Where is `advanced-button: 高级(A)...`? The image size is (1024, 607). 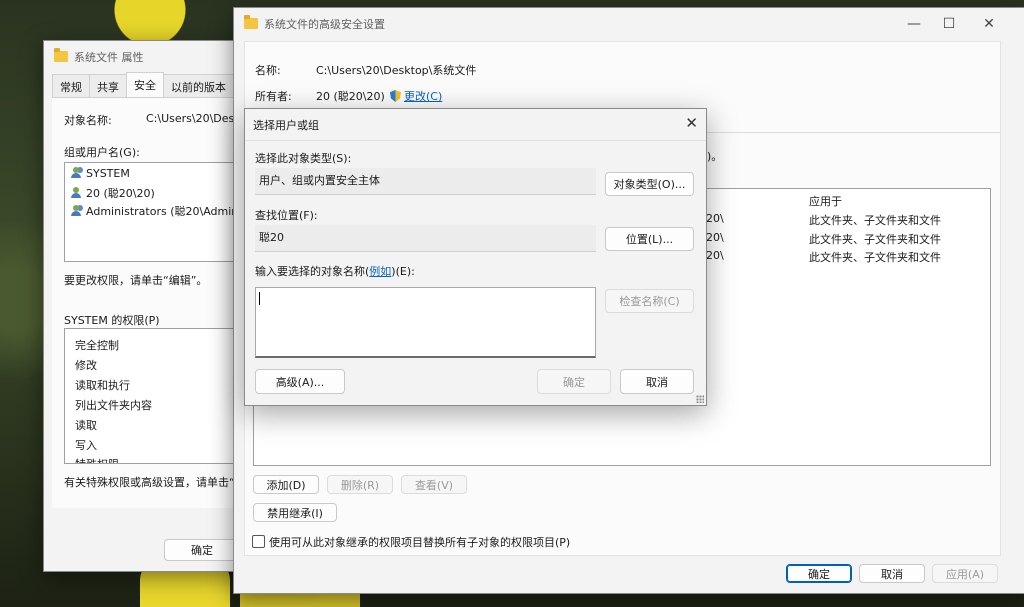
advanced-button: 高级(A)... is located at coordinates (300, 381).